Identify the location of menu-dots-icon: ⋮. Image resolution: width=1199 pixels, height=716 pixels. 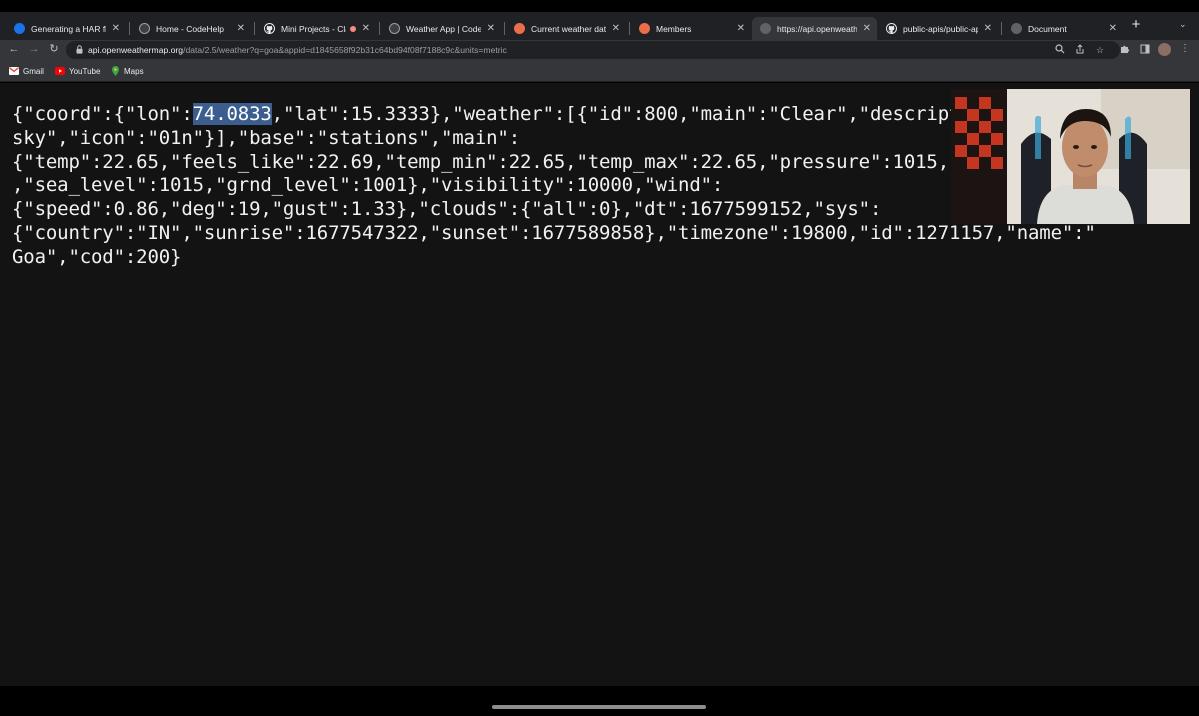
(1185, 49).